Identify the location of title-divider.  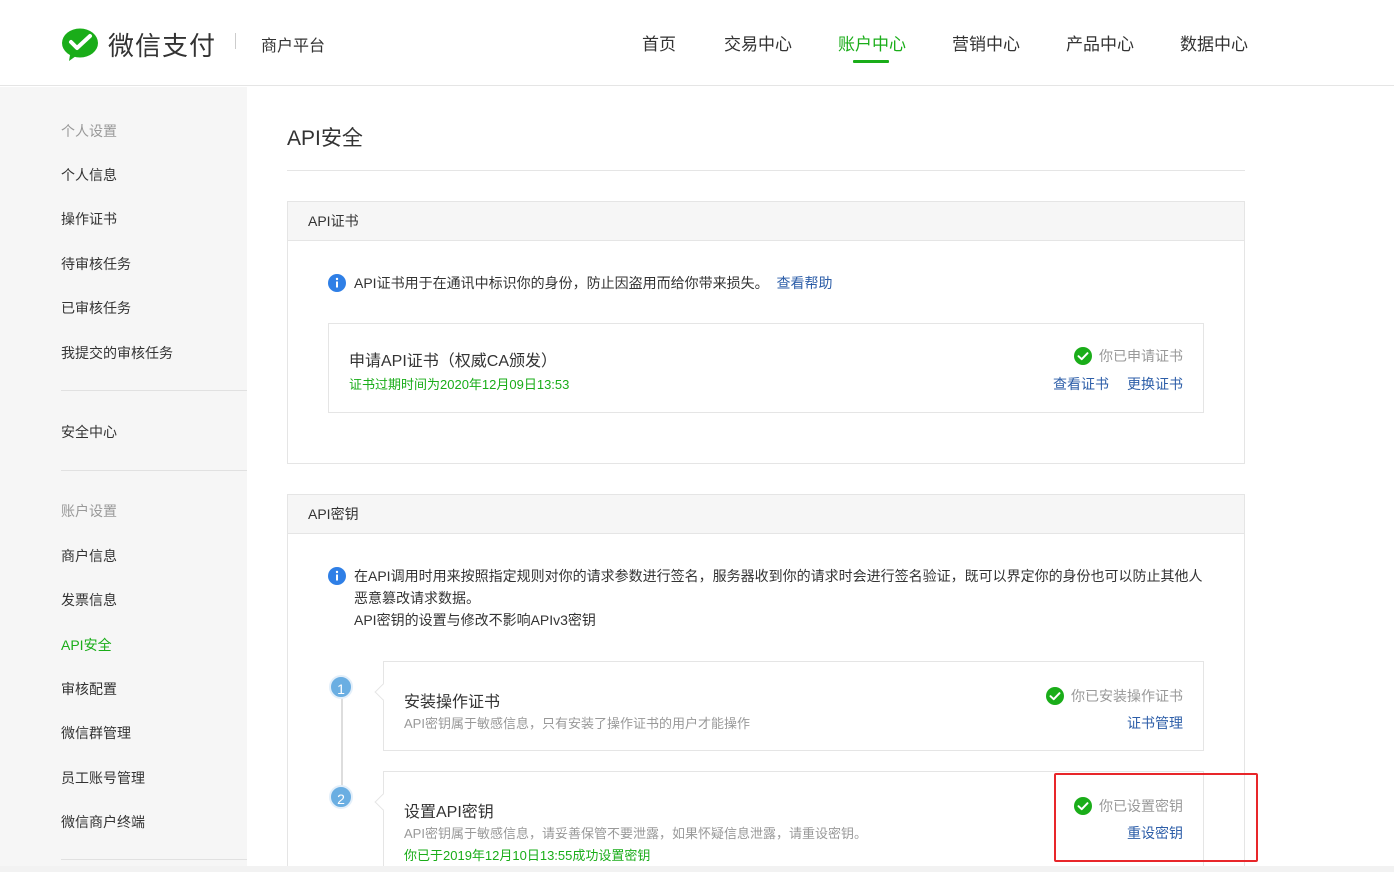
(766, 170).